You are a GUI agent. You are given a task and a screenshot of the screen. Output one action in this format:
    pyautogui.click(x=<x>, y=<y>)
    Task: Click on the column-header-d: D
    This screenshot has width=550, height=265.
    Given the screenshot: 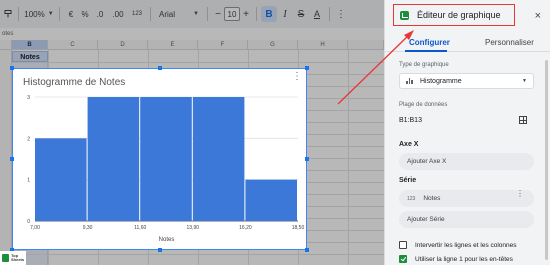 What is the action you would take?
    pyautogui.click(x=123, y=45)
    